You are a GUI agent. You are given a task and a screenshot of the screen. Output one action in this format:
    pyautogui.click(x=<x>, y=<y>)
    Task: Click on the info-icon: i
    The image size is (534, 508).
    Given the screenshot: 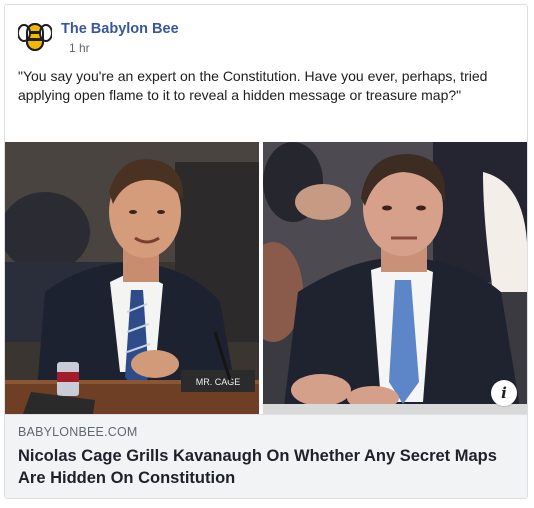 What is the action you would take?
    pyautogui.click(x=504, y=393)
    